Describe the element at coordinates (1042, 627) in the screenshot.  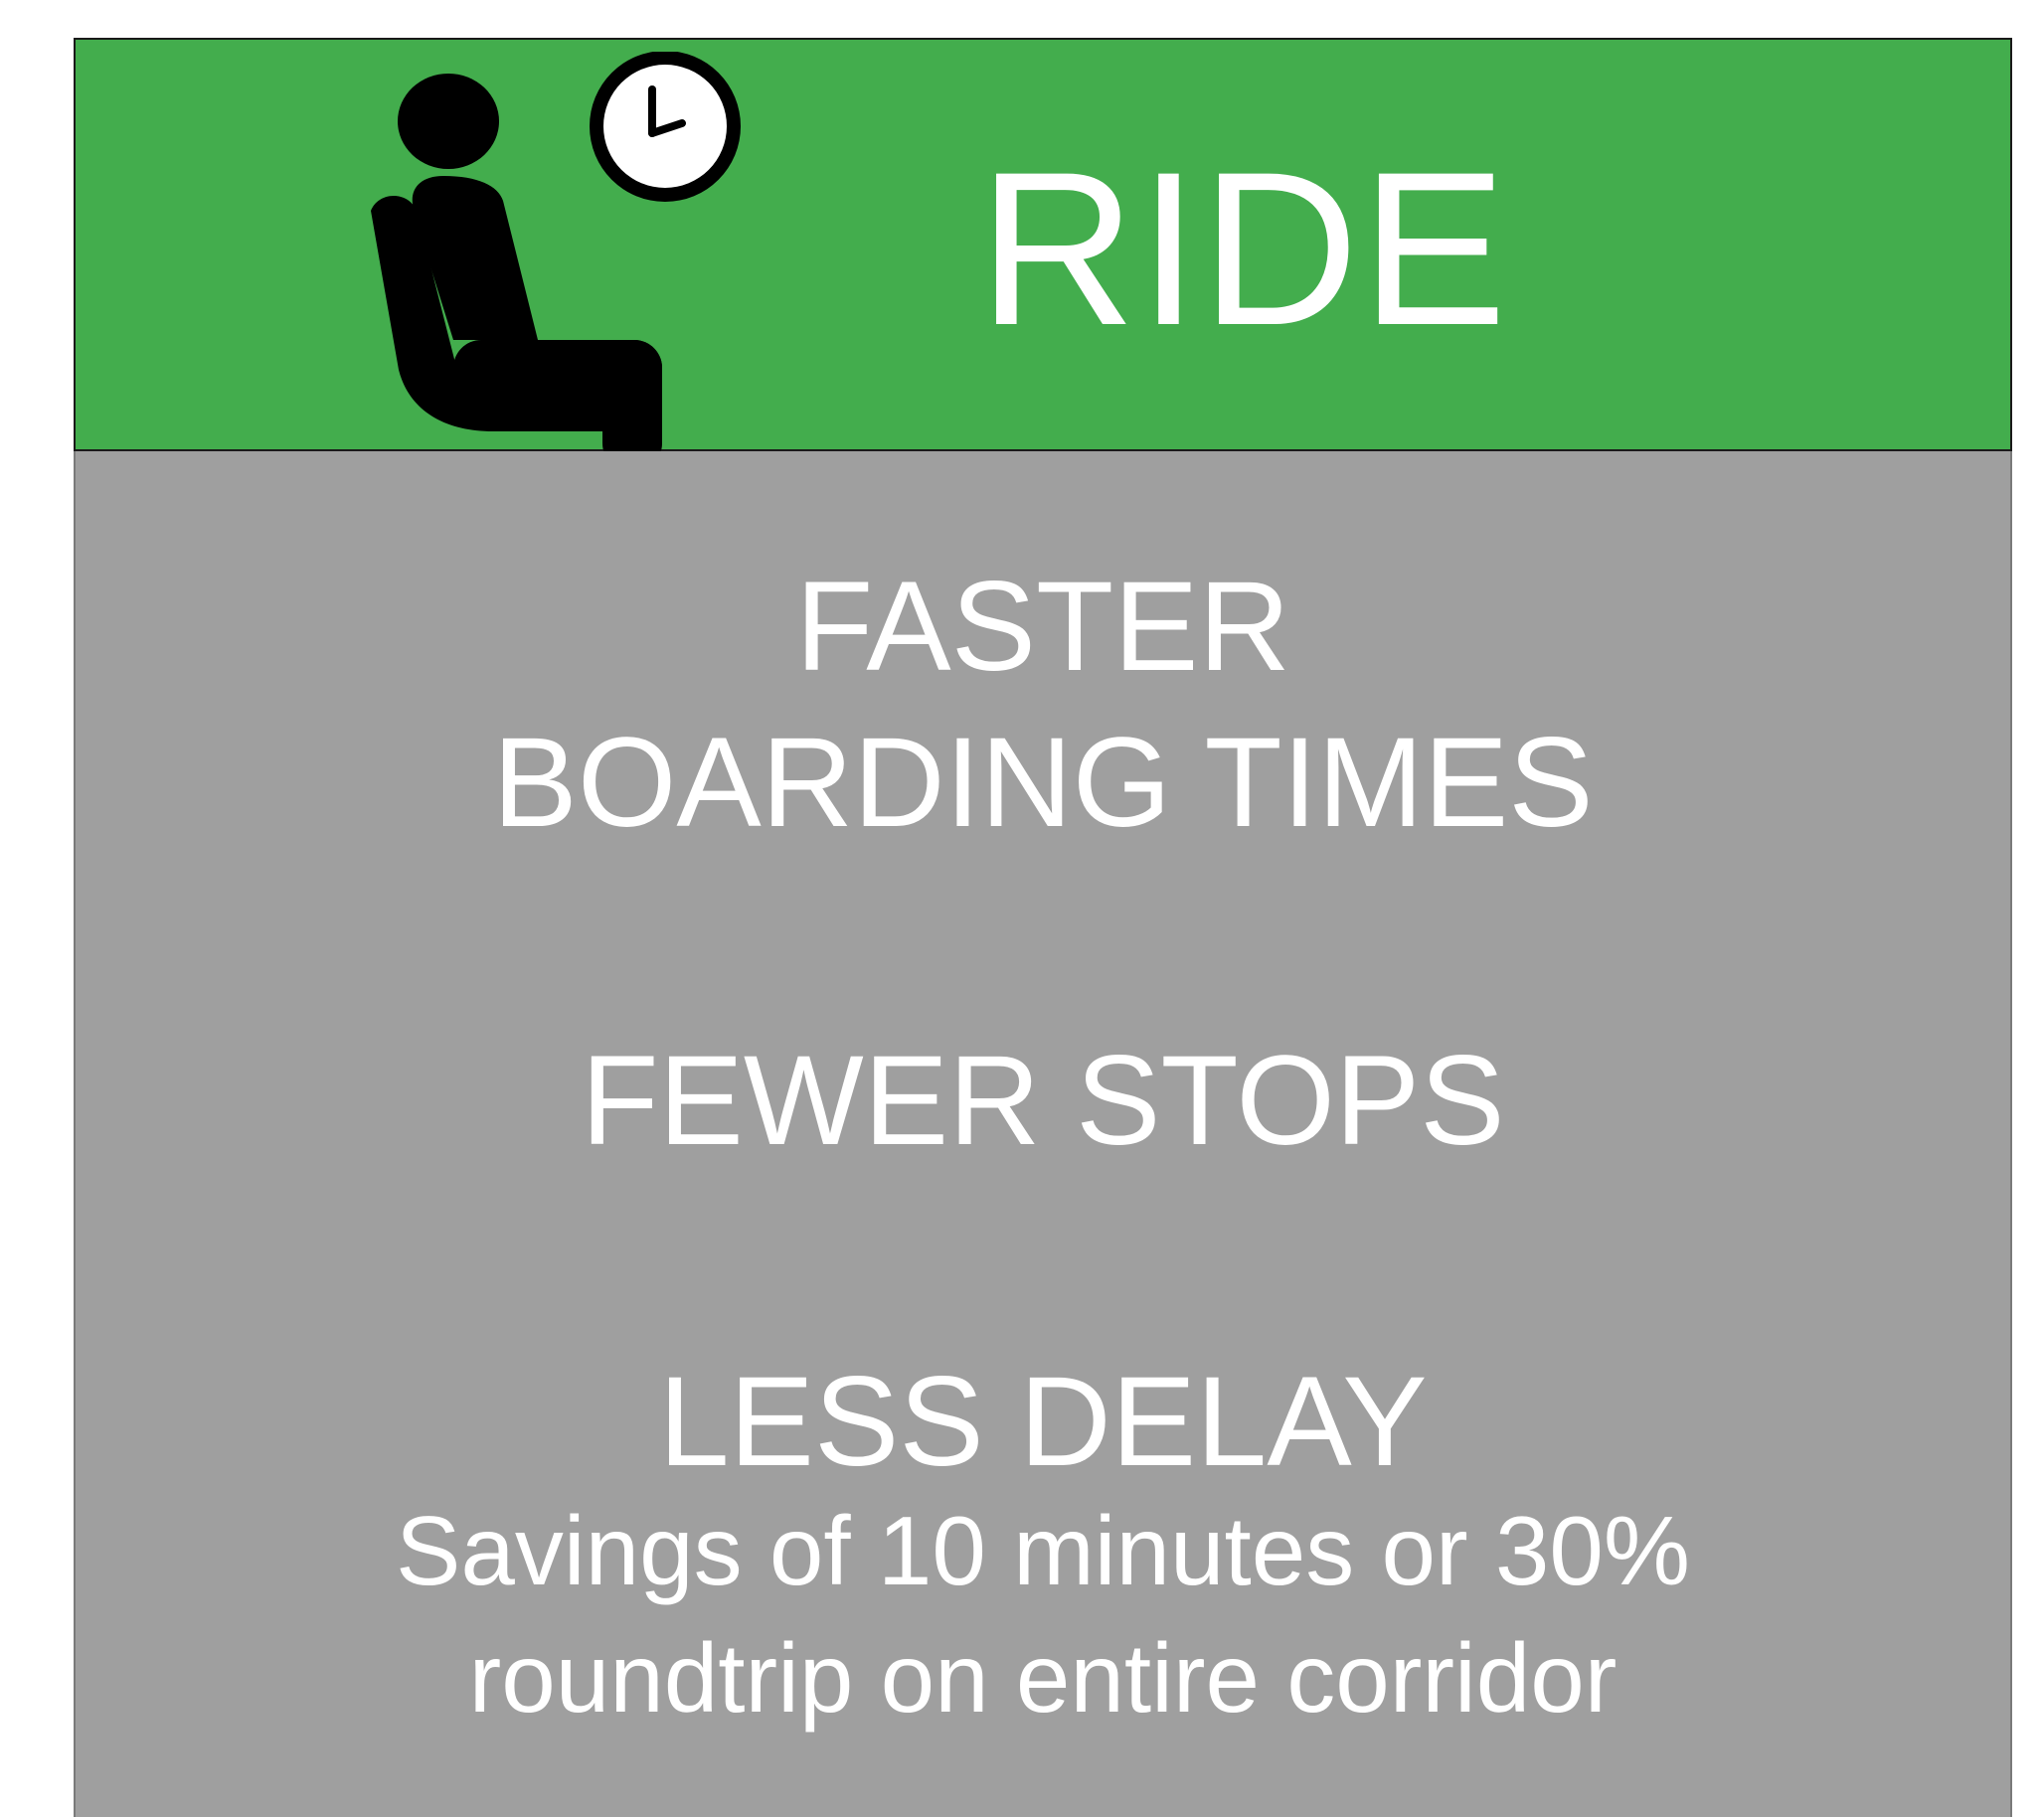
I see `benefit-line-faster: FASTER` at that location.